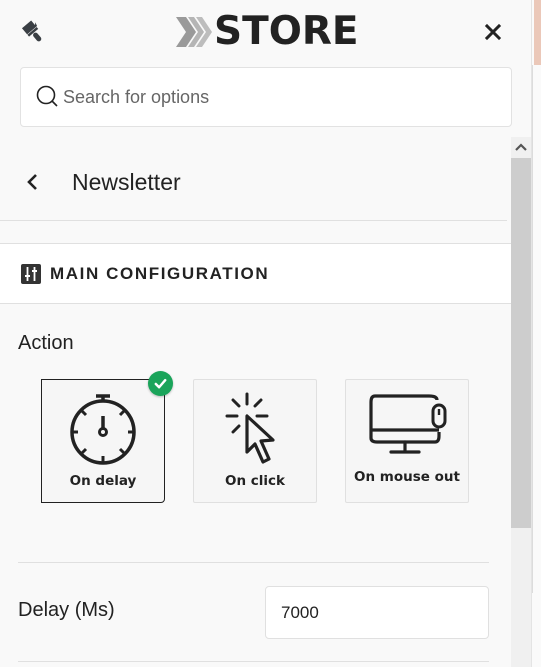 This screenshot has width=541, height=667. What do you see at coordinates (407, 477) in the screenshot?
I see `option-label: On mouse out` at bounding box center [407, 477].